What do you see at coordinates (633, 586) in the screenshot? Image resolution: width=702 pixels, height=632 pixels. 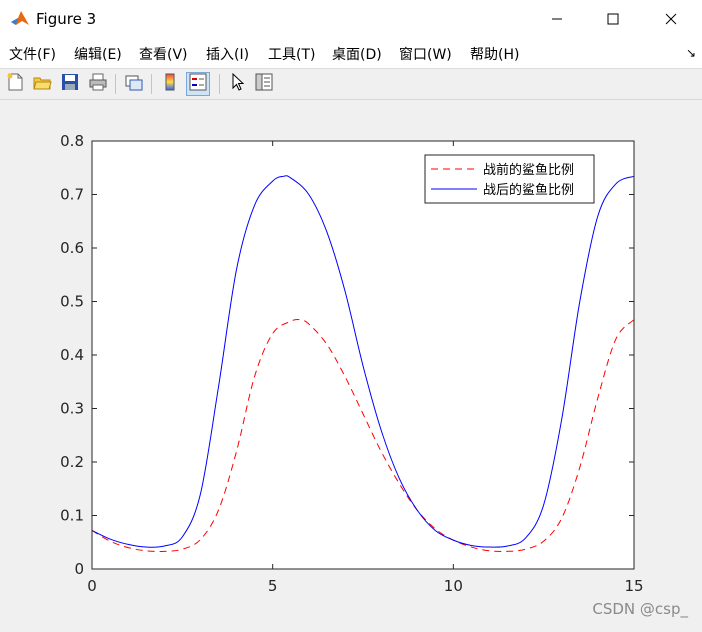 I see `x-tick-label: 15` at bounding box center [633, 586].